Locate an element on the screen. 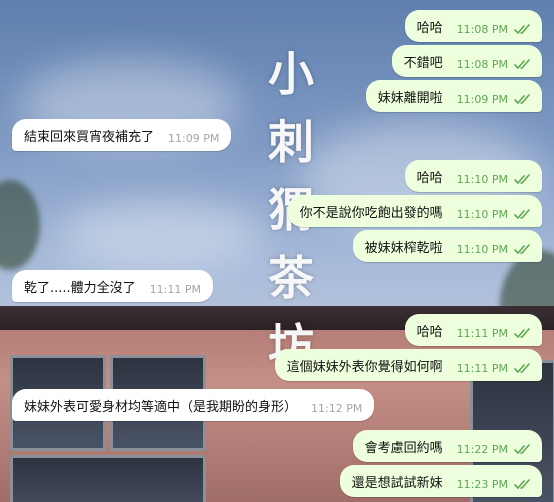 This screenshot has width=554, height=502. message-meta: 11:22 PM is located at coordinates (494, 452).